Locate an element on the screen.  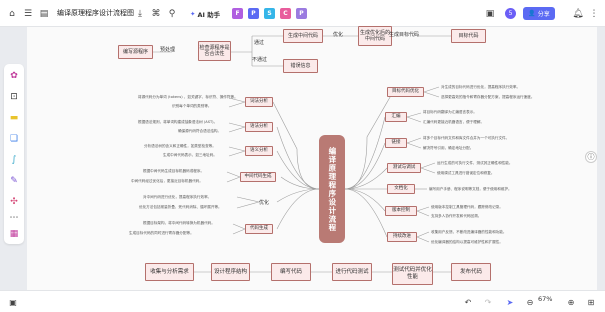
branch-intermediate: 中间代码生成 is located at coordinates (258, 177).